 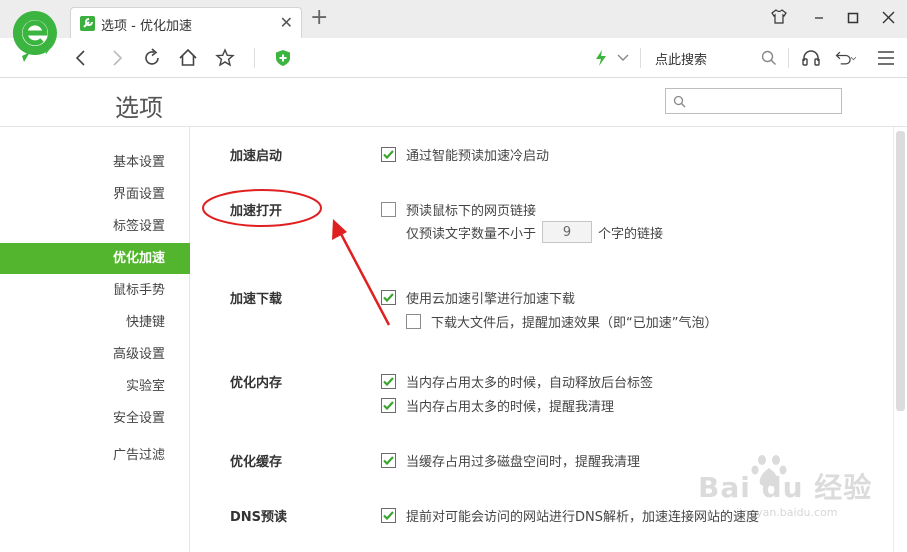 I want to click on hamburger-menu-icon, so click(x=886, y=58).